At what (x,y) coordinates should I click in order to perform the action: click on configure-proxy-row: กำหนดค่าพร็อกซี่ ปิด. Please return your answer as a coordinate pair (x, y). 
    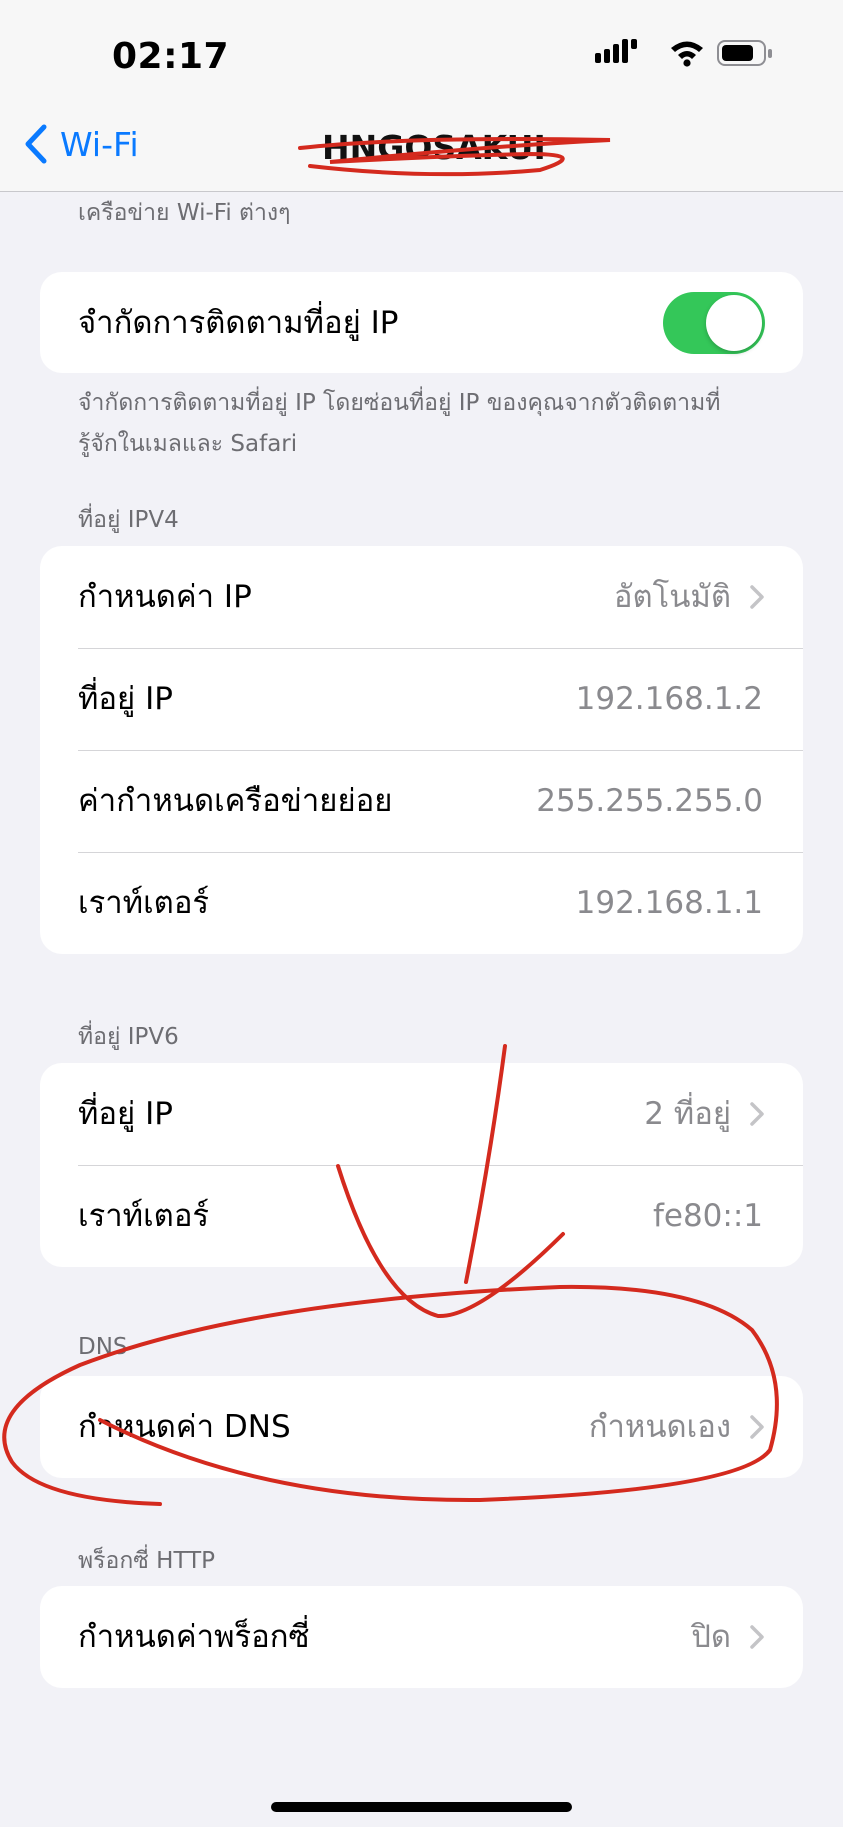
    Looking at the image, I should click on (421, 1637).